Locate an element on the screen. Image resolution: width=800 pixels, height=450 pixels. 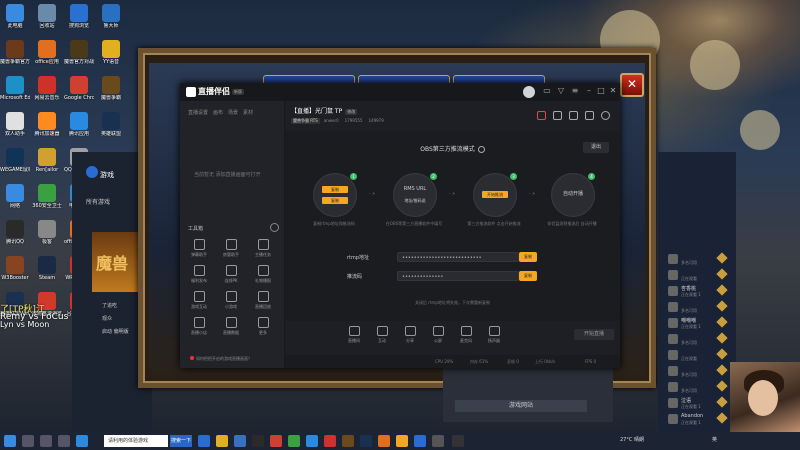
tab-material: 素材 is located at coordinates (248, 113).